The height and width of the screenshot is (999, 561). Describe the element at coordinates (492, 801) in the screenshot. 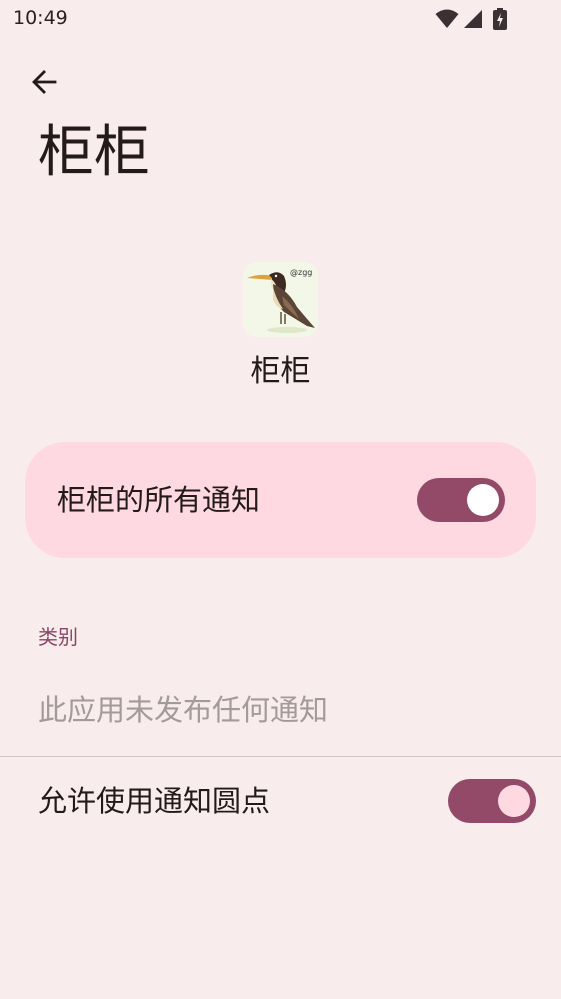

I see `notification-dot-switch` at that location.